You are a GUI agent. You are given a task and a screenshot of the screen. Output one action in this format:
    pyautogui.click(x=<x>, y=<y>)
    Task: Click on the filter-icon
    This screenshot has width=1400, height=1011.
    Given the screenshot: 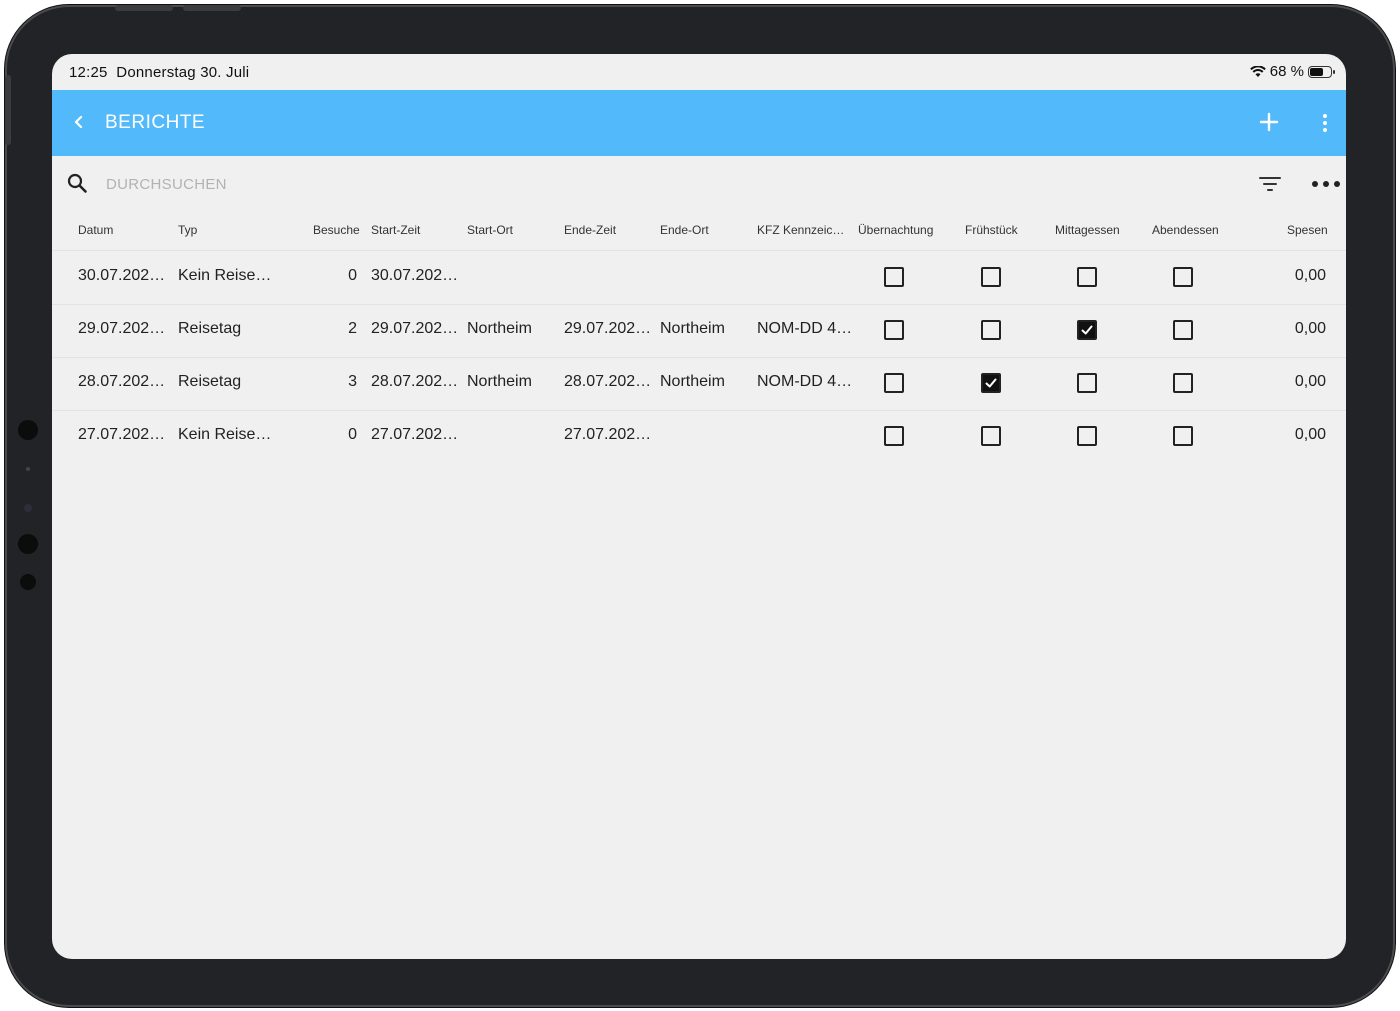 What is the action you would take?
    pyautogui.click(x=1270, y=184)
    